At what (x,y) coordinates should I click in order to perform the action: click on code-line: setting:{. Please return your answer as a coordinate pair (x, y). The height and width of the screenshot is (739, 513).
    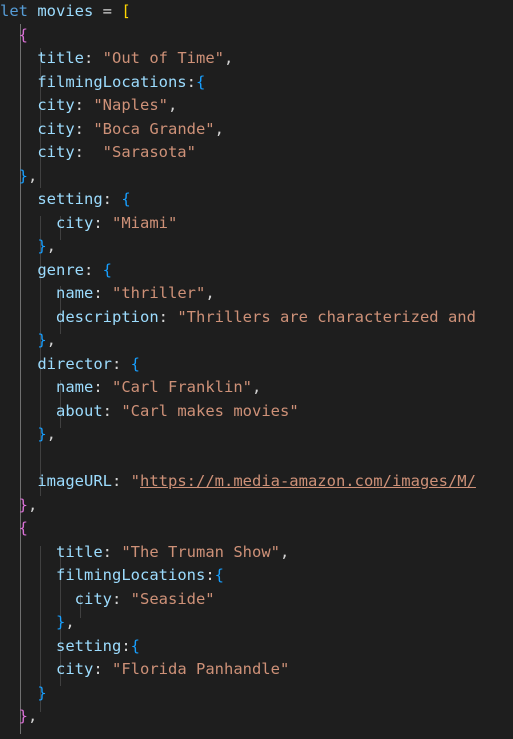
    Looking at the image, I should click on (70, 647).